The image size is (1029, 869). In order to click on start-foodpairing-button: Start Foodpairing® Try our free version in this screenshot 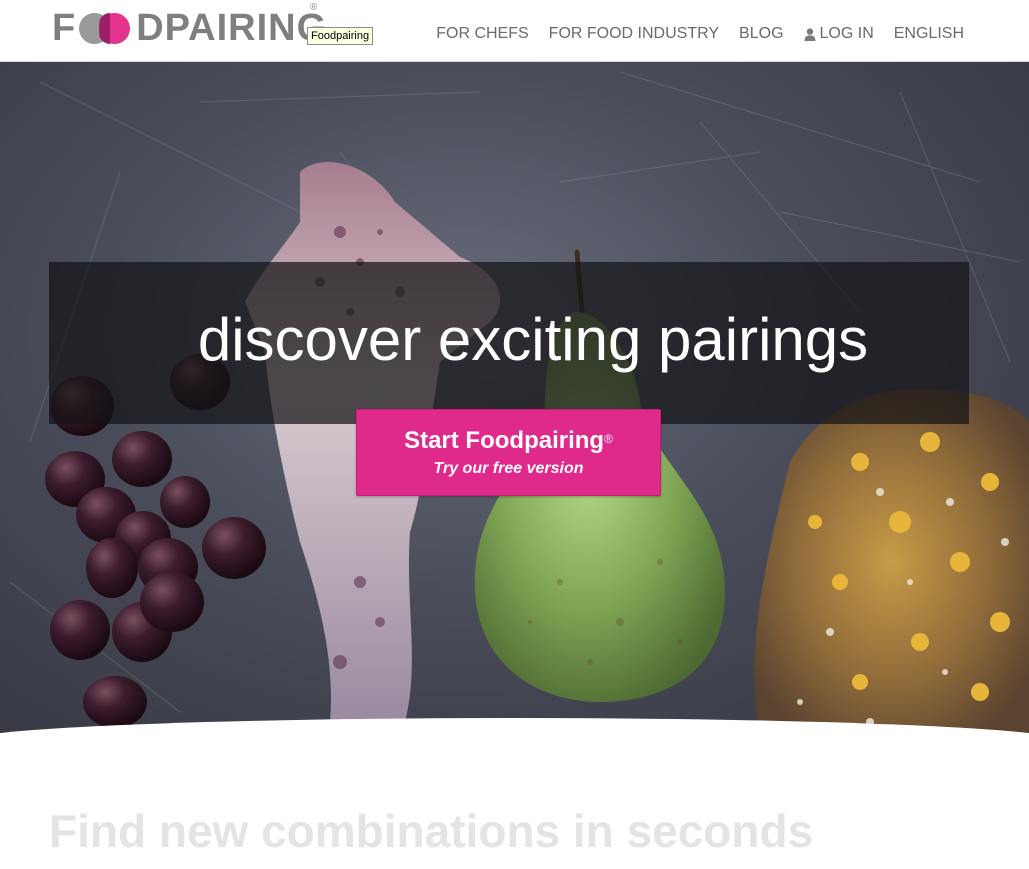, I will do `click(508, 452)`.